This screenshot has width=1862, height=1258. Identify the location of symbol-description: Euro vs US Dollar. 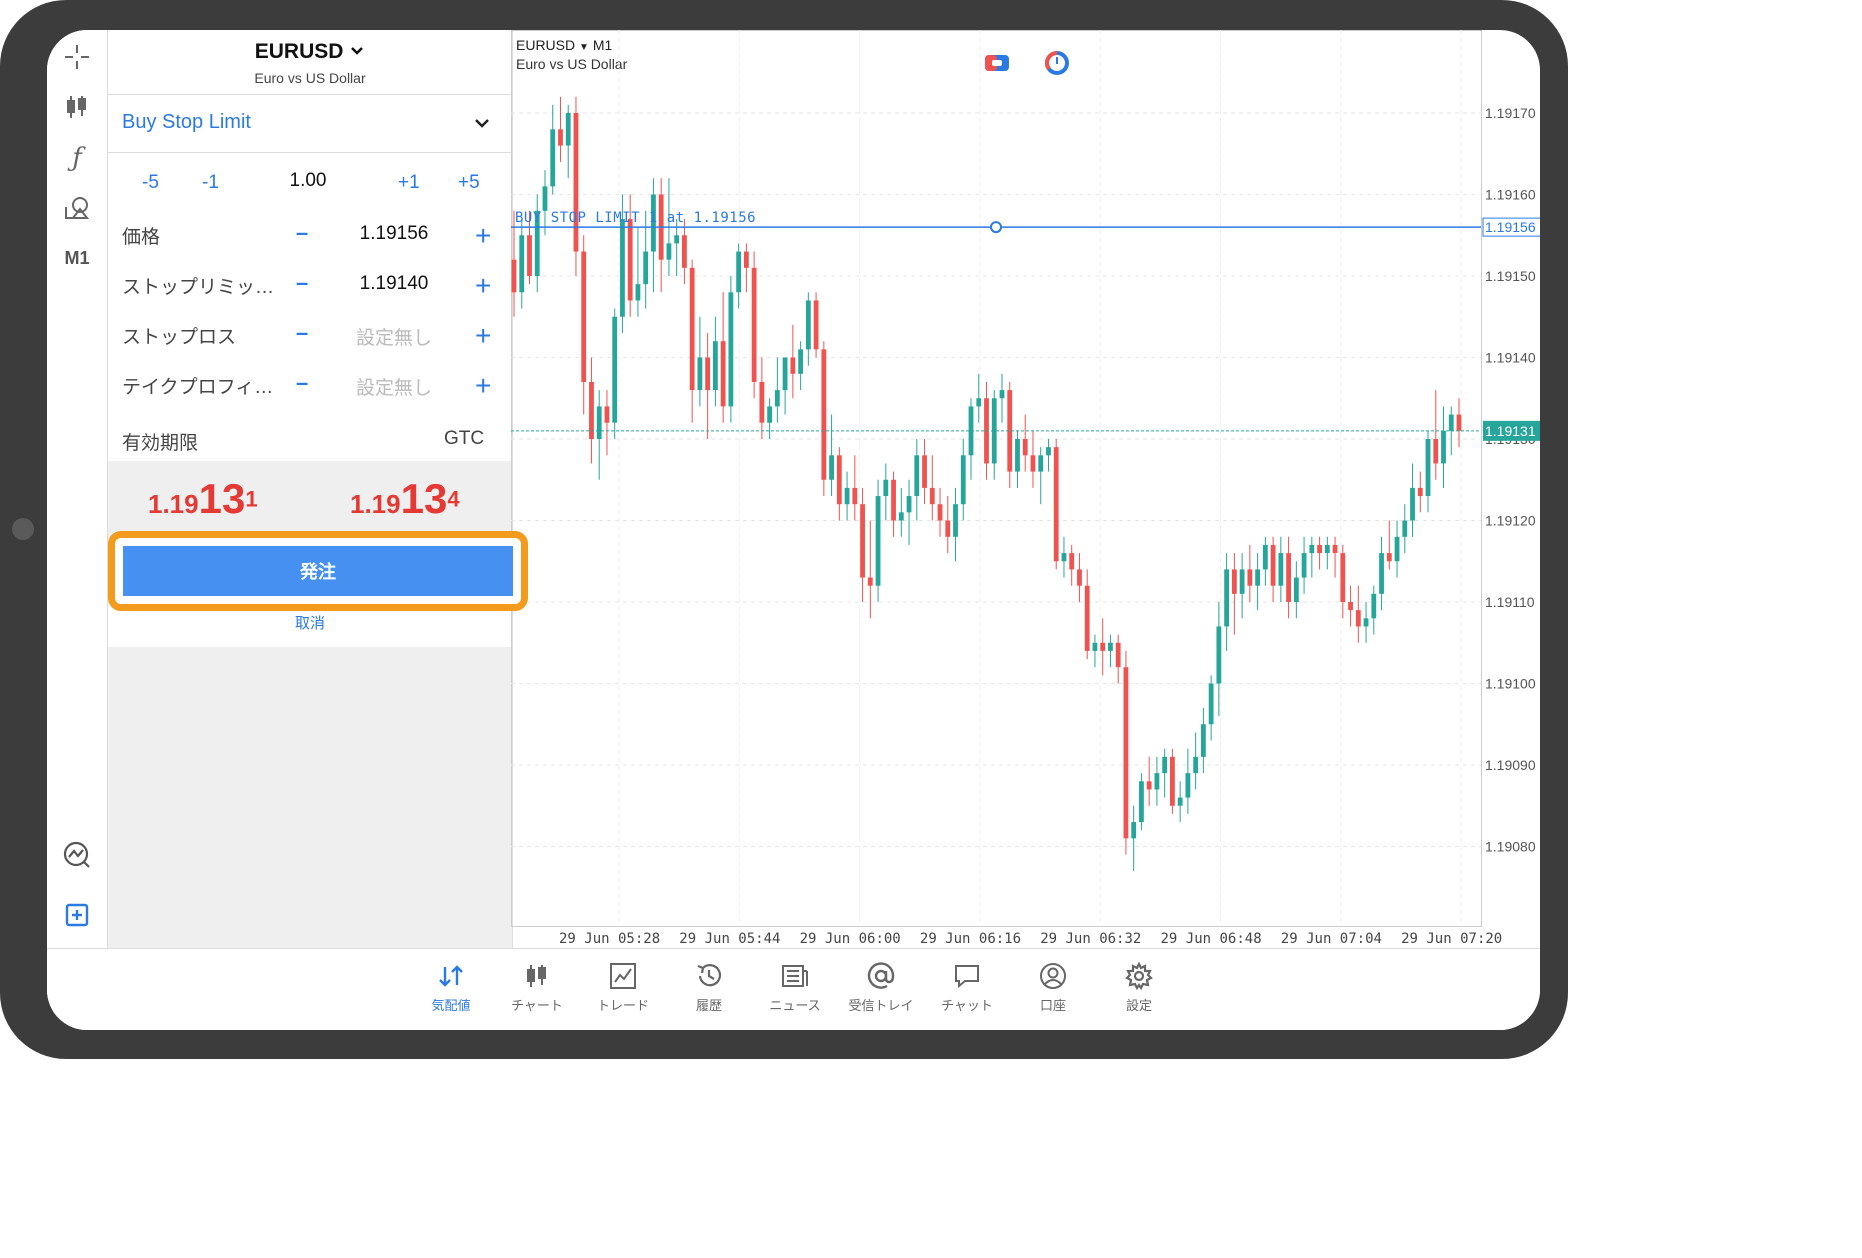
(310, 78).